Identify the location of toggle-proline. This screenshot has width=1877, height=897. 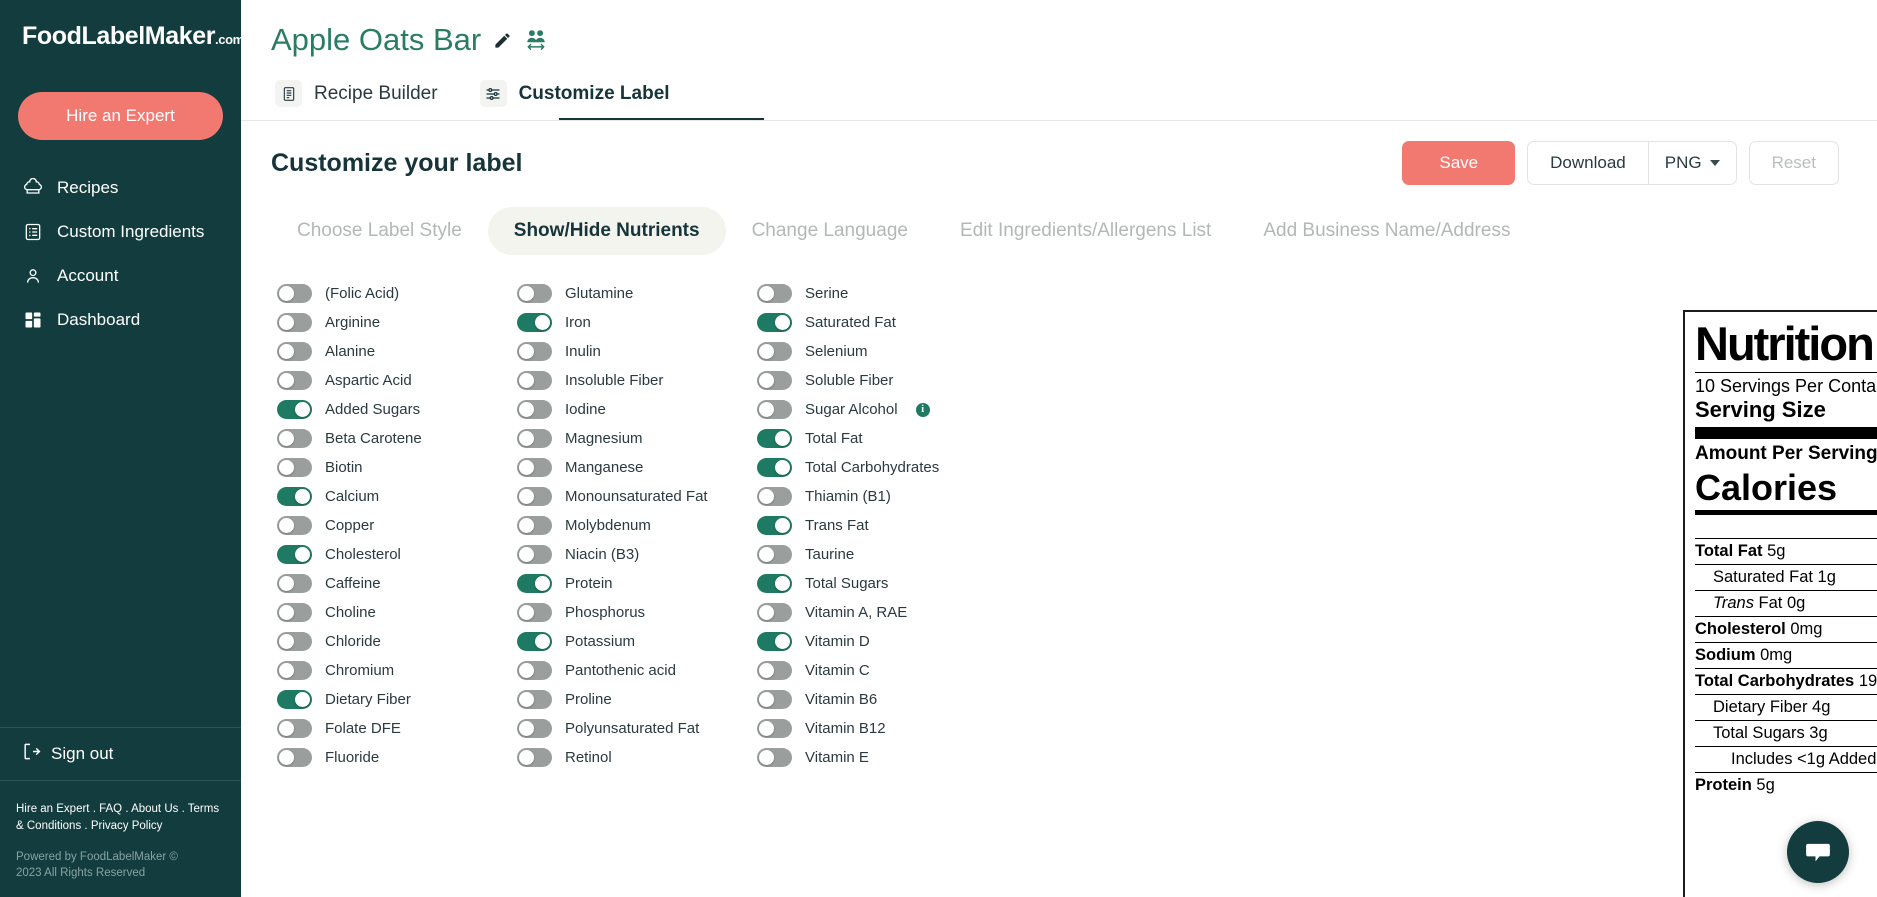
(534, 699).